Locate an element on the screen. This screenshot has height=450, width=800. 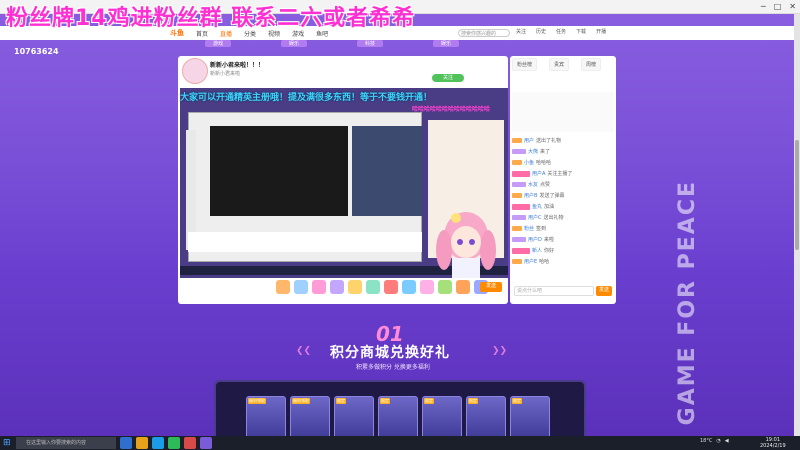
chat-message: 粉丝 签到 is located at coordinates (563, 228).